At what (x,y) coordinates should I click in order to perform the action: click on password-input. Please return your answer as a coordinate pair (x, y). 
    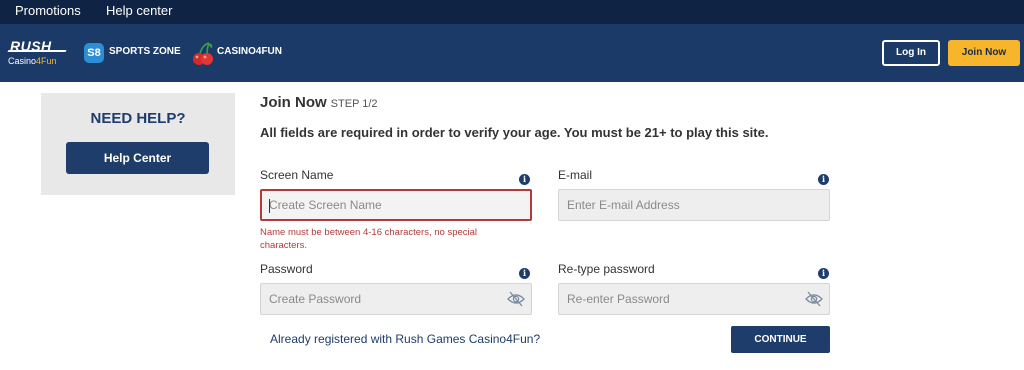
    Looking at the image, I should click on (396, 299).